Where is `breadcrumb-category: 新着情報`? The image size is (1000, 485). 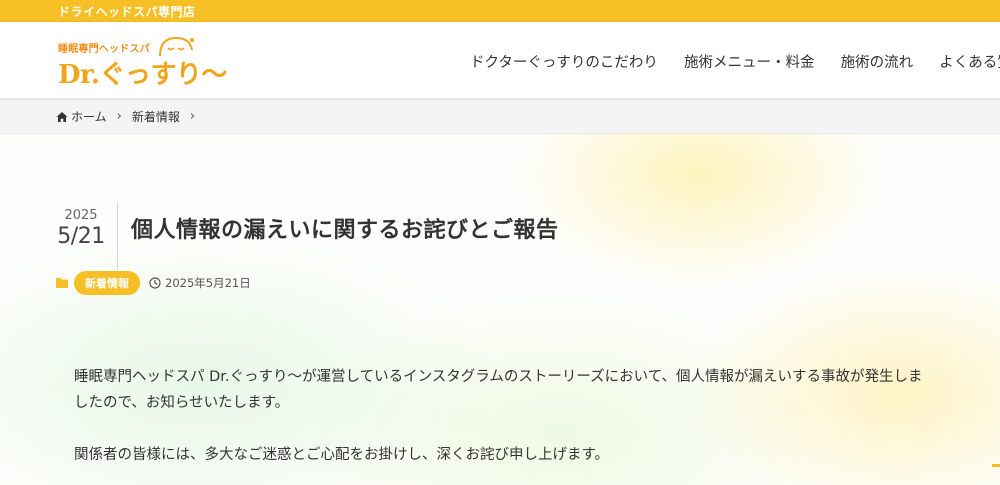 breadcrumb-category: 新着情報 is located at coordinates (156, 116).